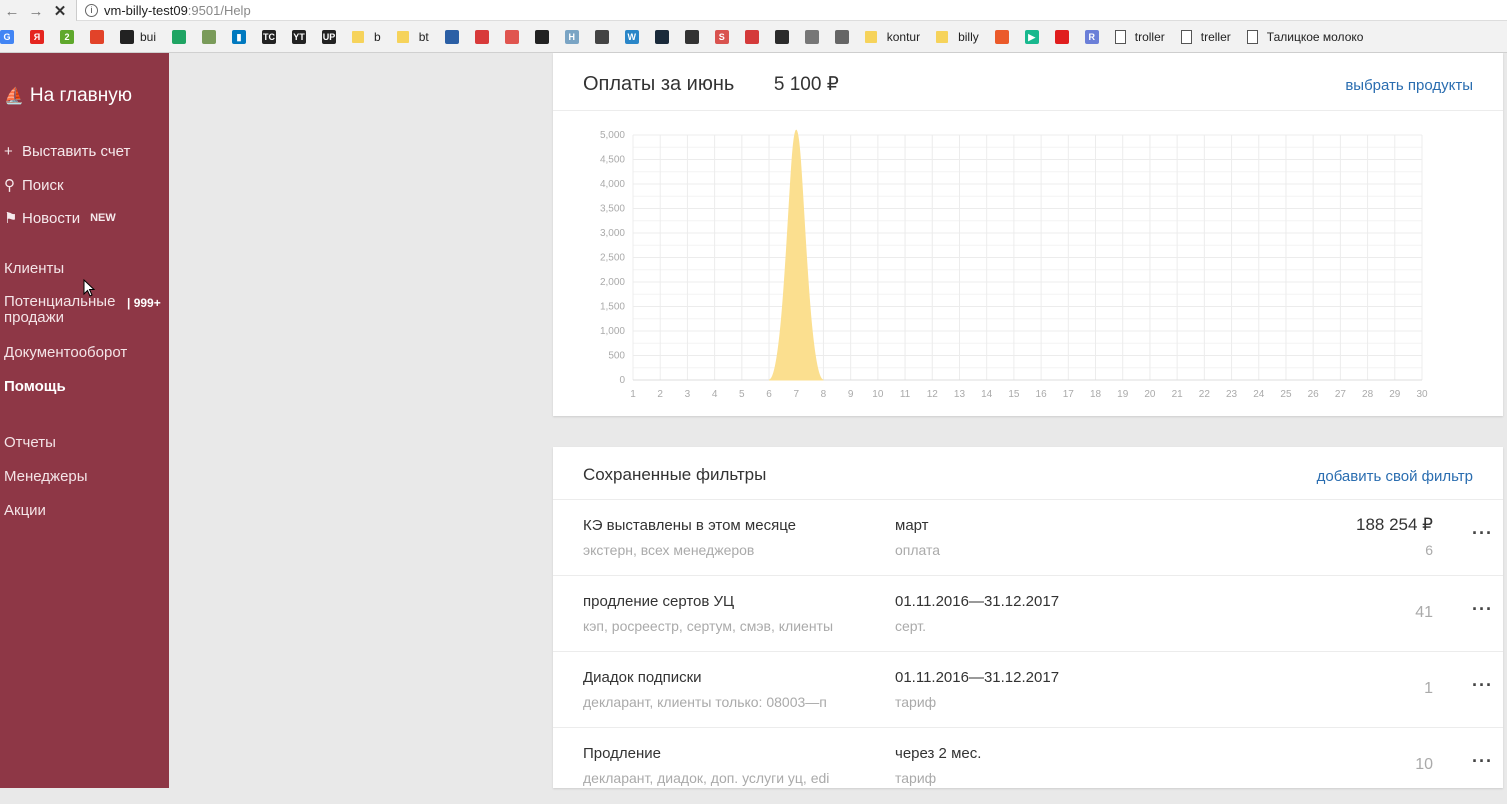 This screenshot has width=1507, height=804. What do you see at coordinates (37, 37) in the screenshot?
I see `yandex-icon: Я` at bounding box center [37, 37].